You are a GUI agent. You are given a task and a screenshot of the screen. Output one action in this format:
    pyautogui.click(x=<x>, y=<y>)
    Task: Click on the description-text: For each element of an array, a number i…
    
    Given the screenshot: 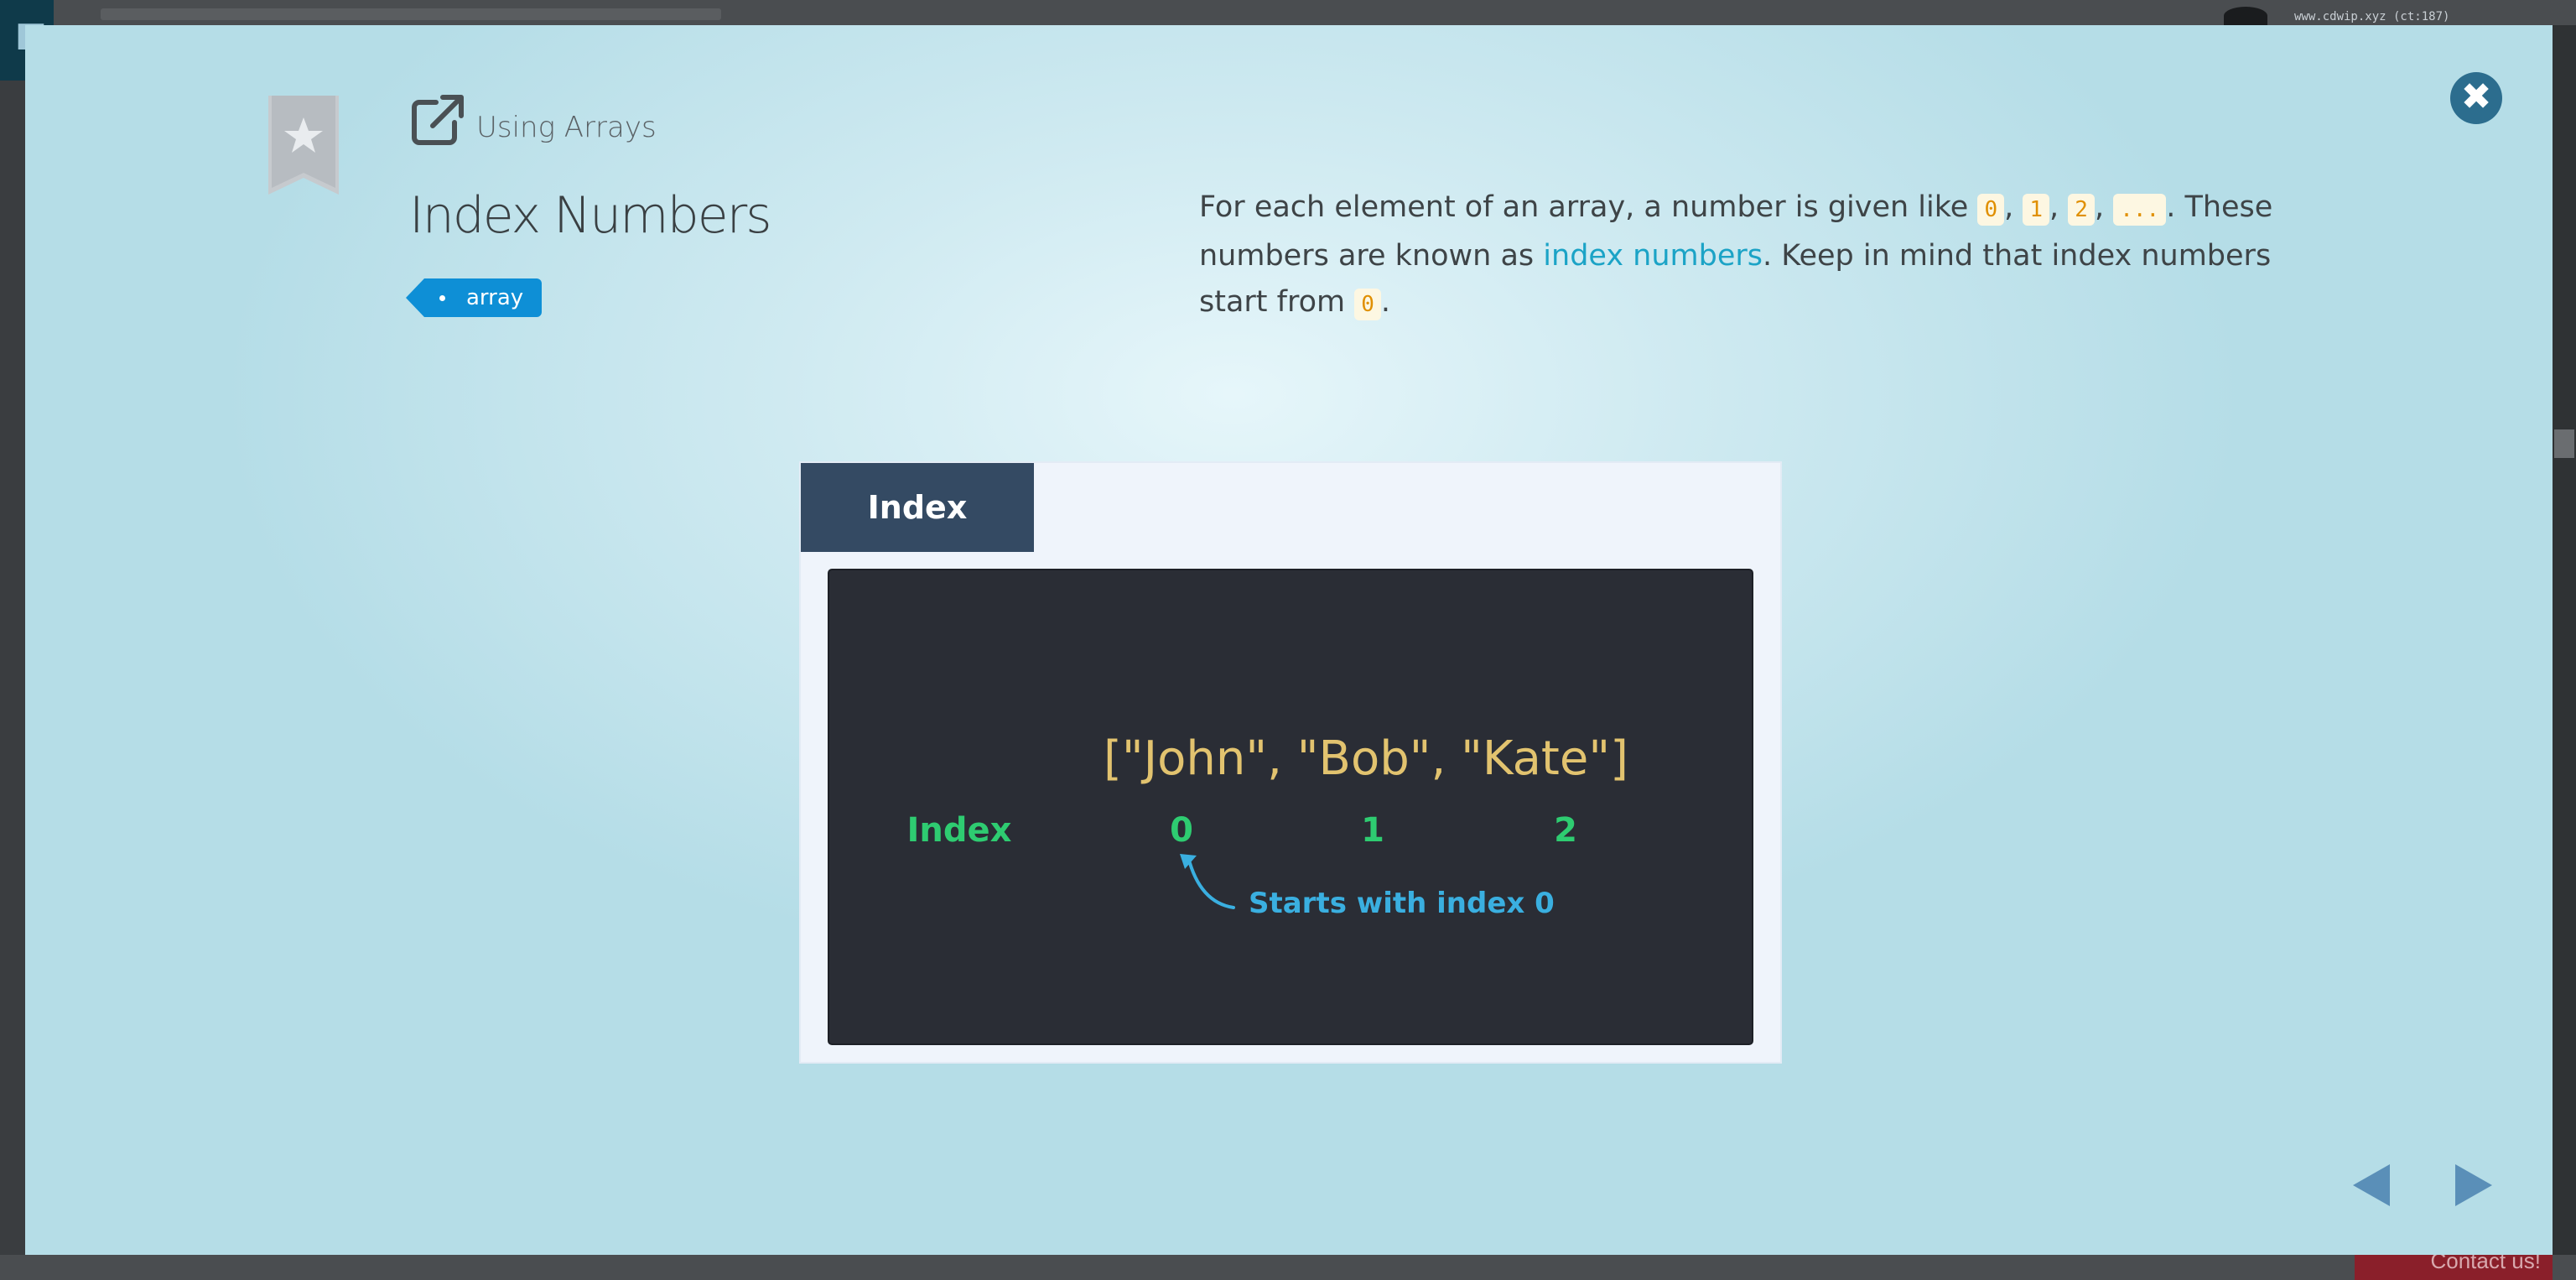 What is the action you would take?
    pyautogui.click(x=1744, y=256)
    